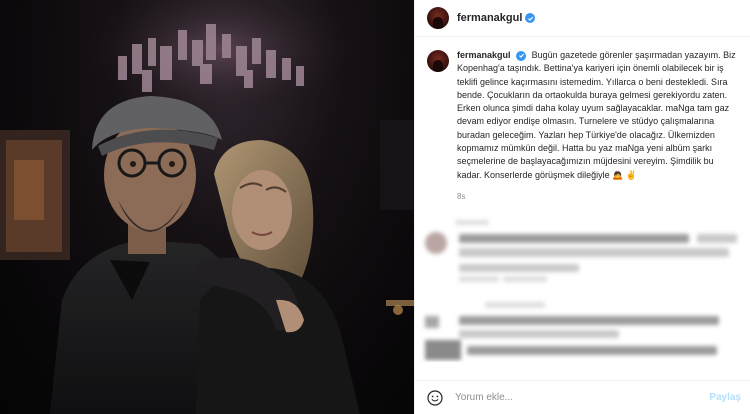  What do you see at coordinates (438, 18) in the screenshot?
I see `avatar` at bounding box center [438, 18].